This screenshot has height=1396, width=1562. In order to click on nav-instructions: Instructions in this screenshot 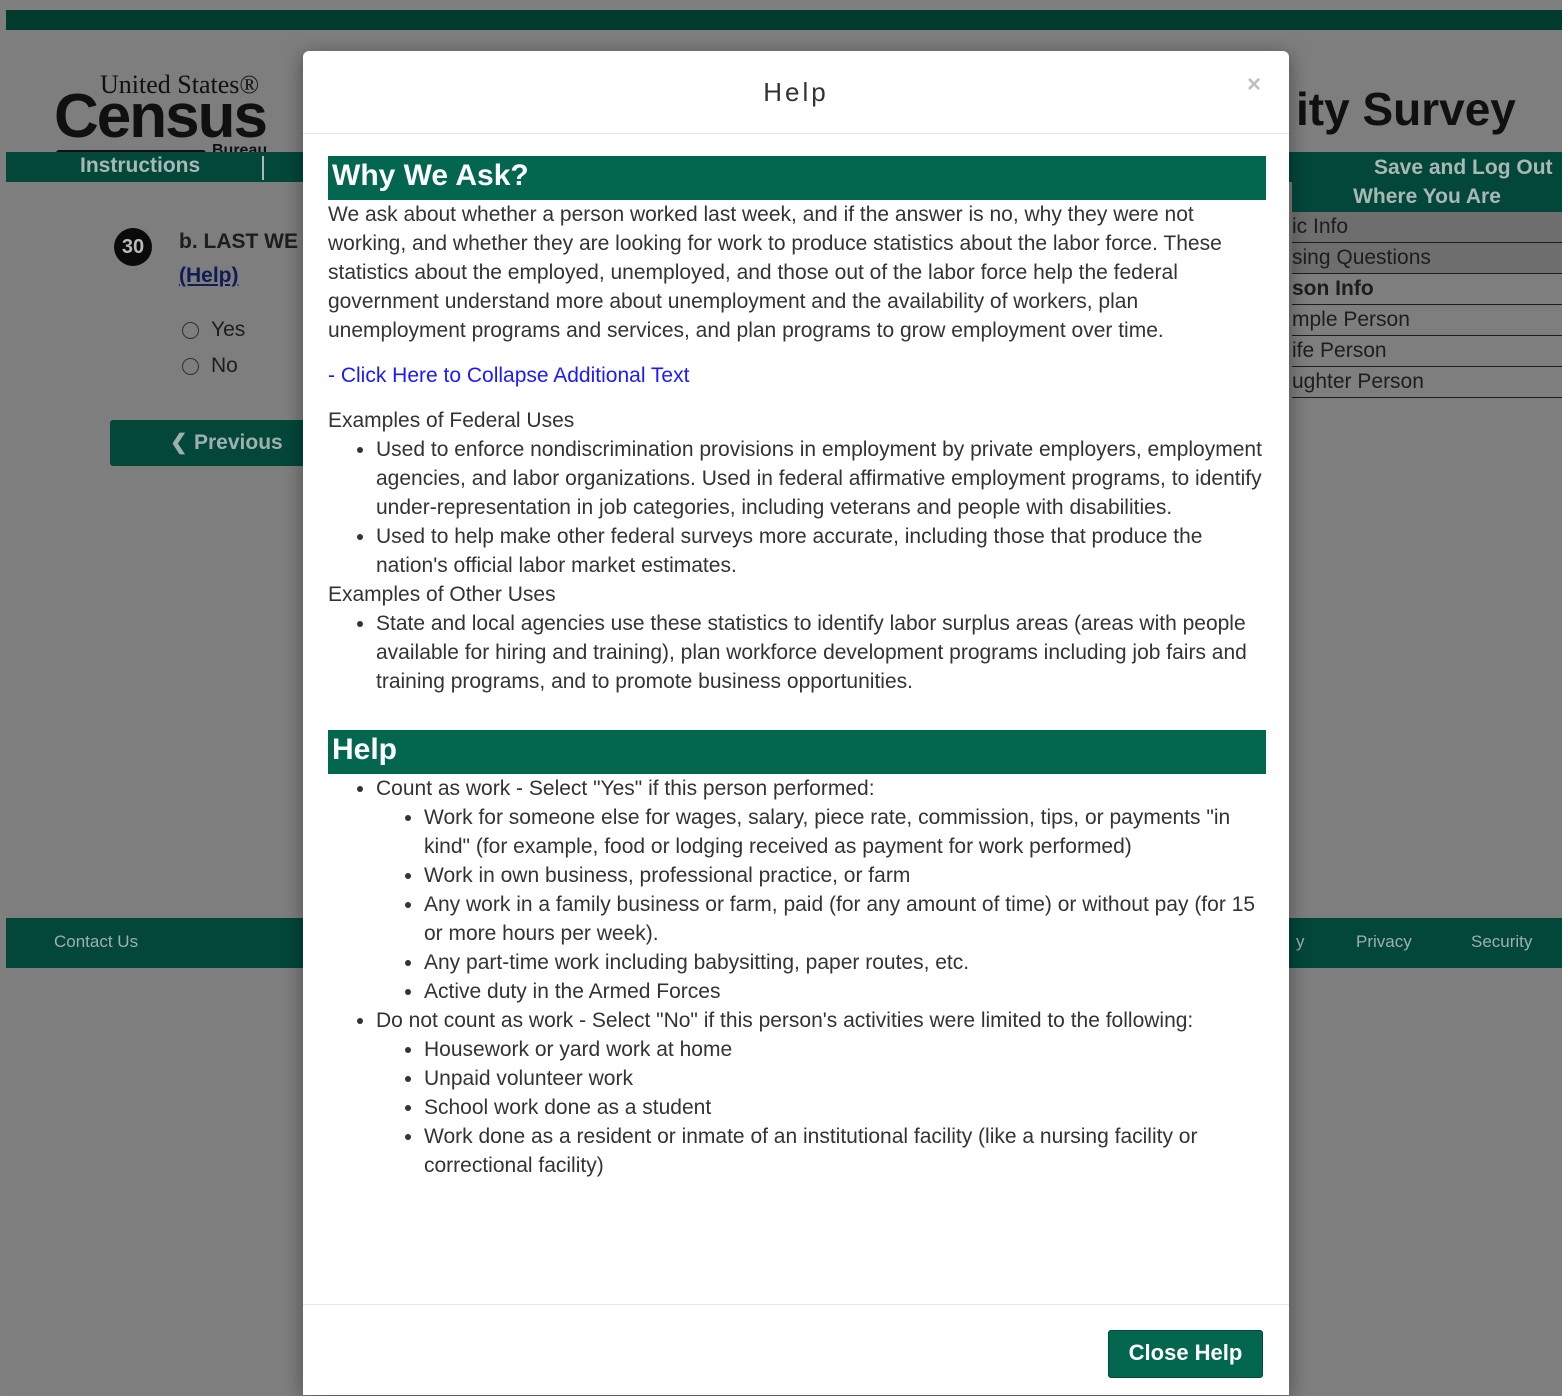, I will do `click(140, 166)`.